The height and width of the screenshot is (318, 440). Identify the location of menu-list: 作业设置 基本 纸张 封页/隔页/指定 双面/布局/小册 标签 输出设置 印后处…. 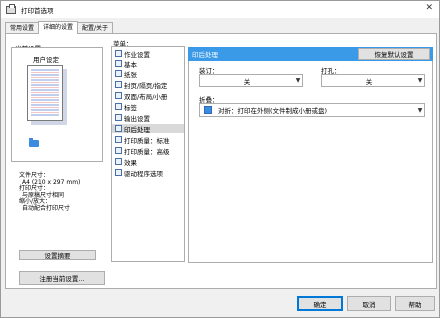
(148, 154).